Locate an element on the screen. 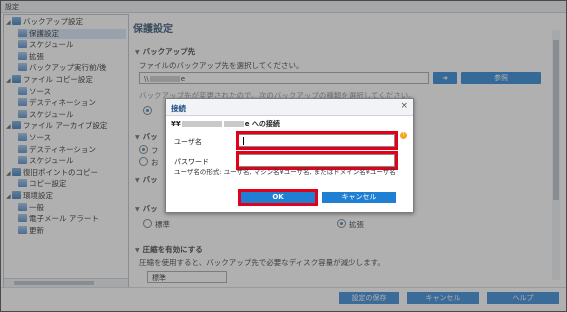 Image resolution: width=567 pixels, height=312 pixels. dialog-title-bar: 接続 × is located at coordinates (289, 107).